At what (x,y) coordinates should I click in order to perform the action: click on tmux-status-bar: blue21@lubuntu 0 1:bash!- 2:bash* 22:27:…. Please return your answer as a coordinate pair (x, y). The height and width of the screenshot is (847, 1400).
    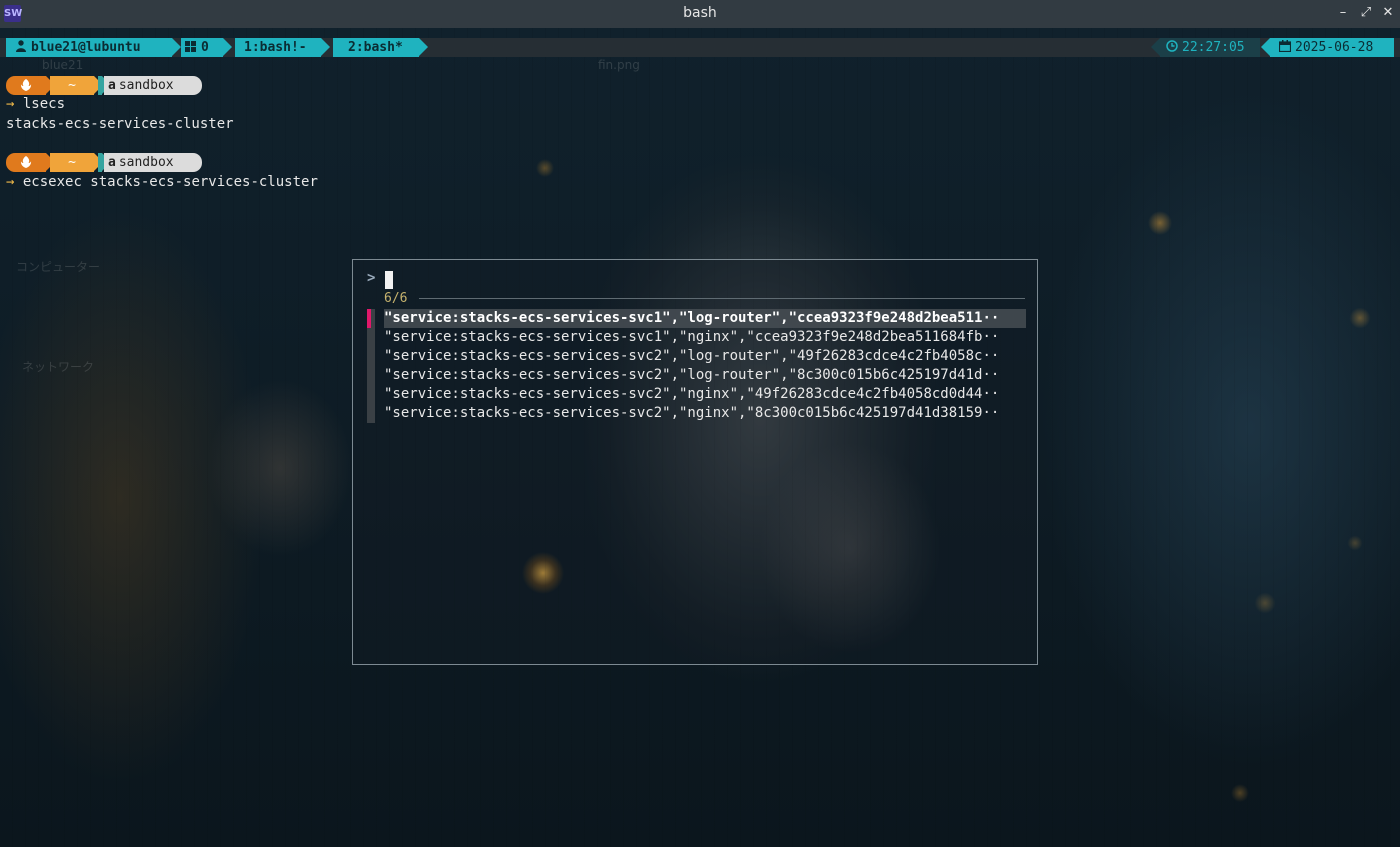
    Looking at the image, I should click on (700, 47).